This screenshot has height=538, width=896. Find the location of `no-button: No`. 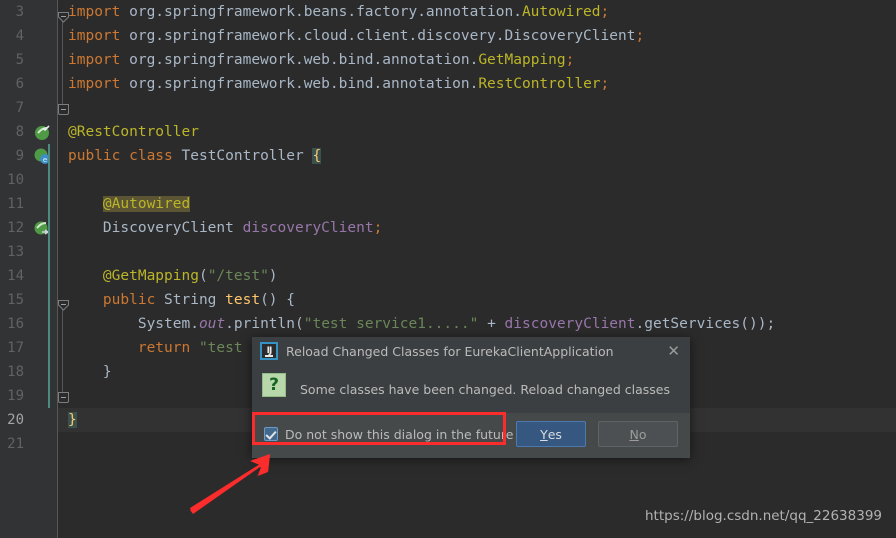

no-button: No is located at coordinates (638, 434).